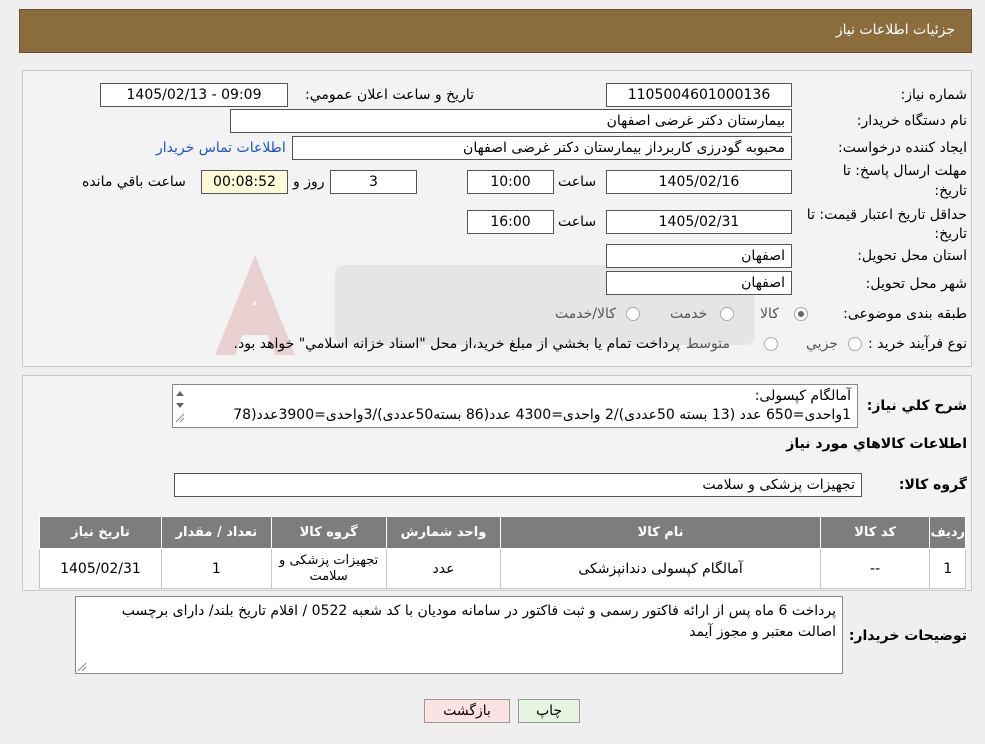 The image size is (985, 744). Describe the element at coordinates (822, 344) in the screenshot. I see `purchase-option-partial: جزیي` at that location.